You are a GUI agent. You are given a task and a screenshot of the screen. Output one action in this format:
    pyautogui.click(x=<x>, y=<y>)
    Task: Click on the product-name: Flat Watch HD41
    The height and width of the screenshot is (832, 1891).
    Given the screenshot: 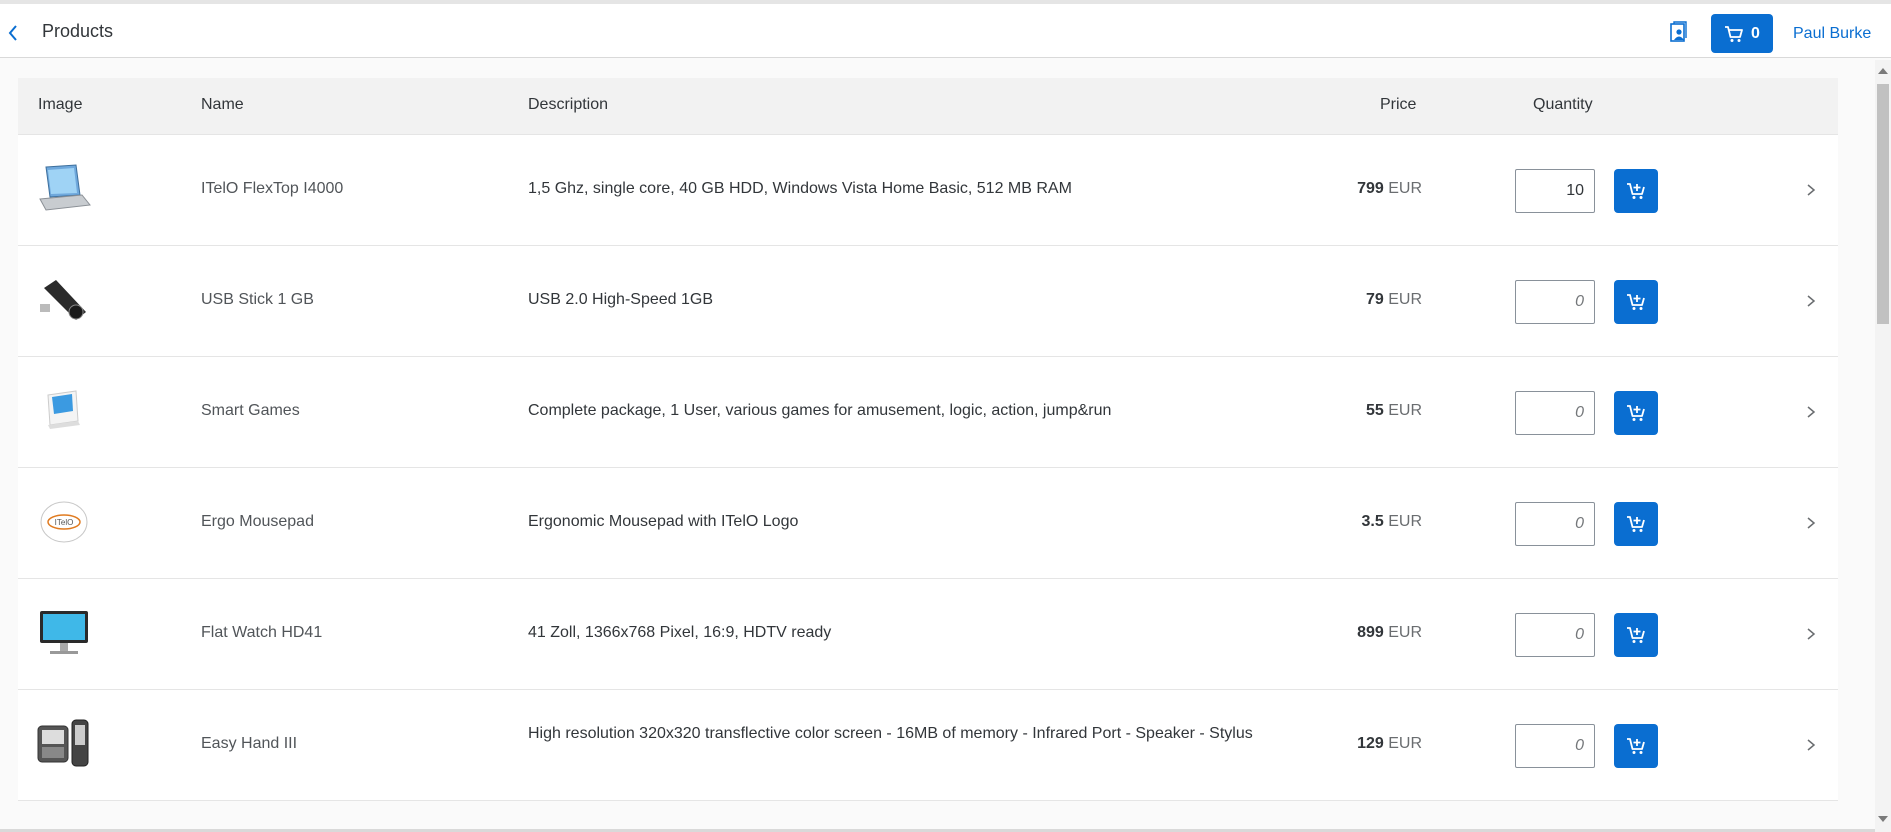 What is the action you would take?
    pyautogui.click(x=262, y=632)
    